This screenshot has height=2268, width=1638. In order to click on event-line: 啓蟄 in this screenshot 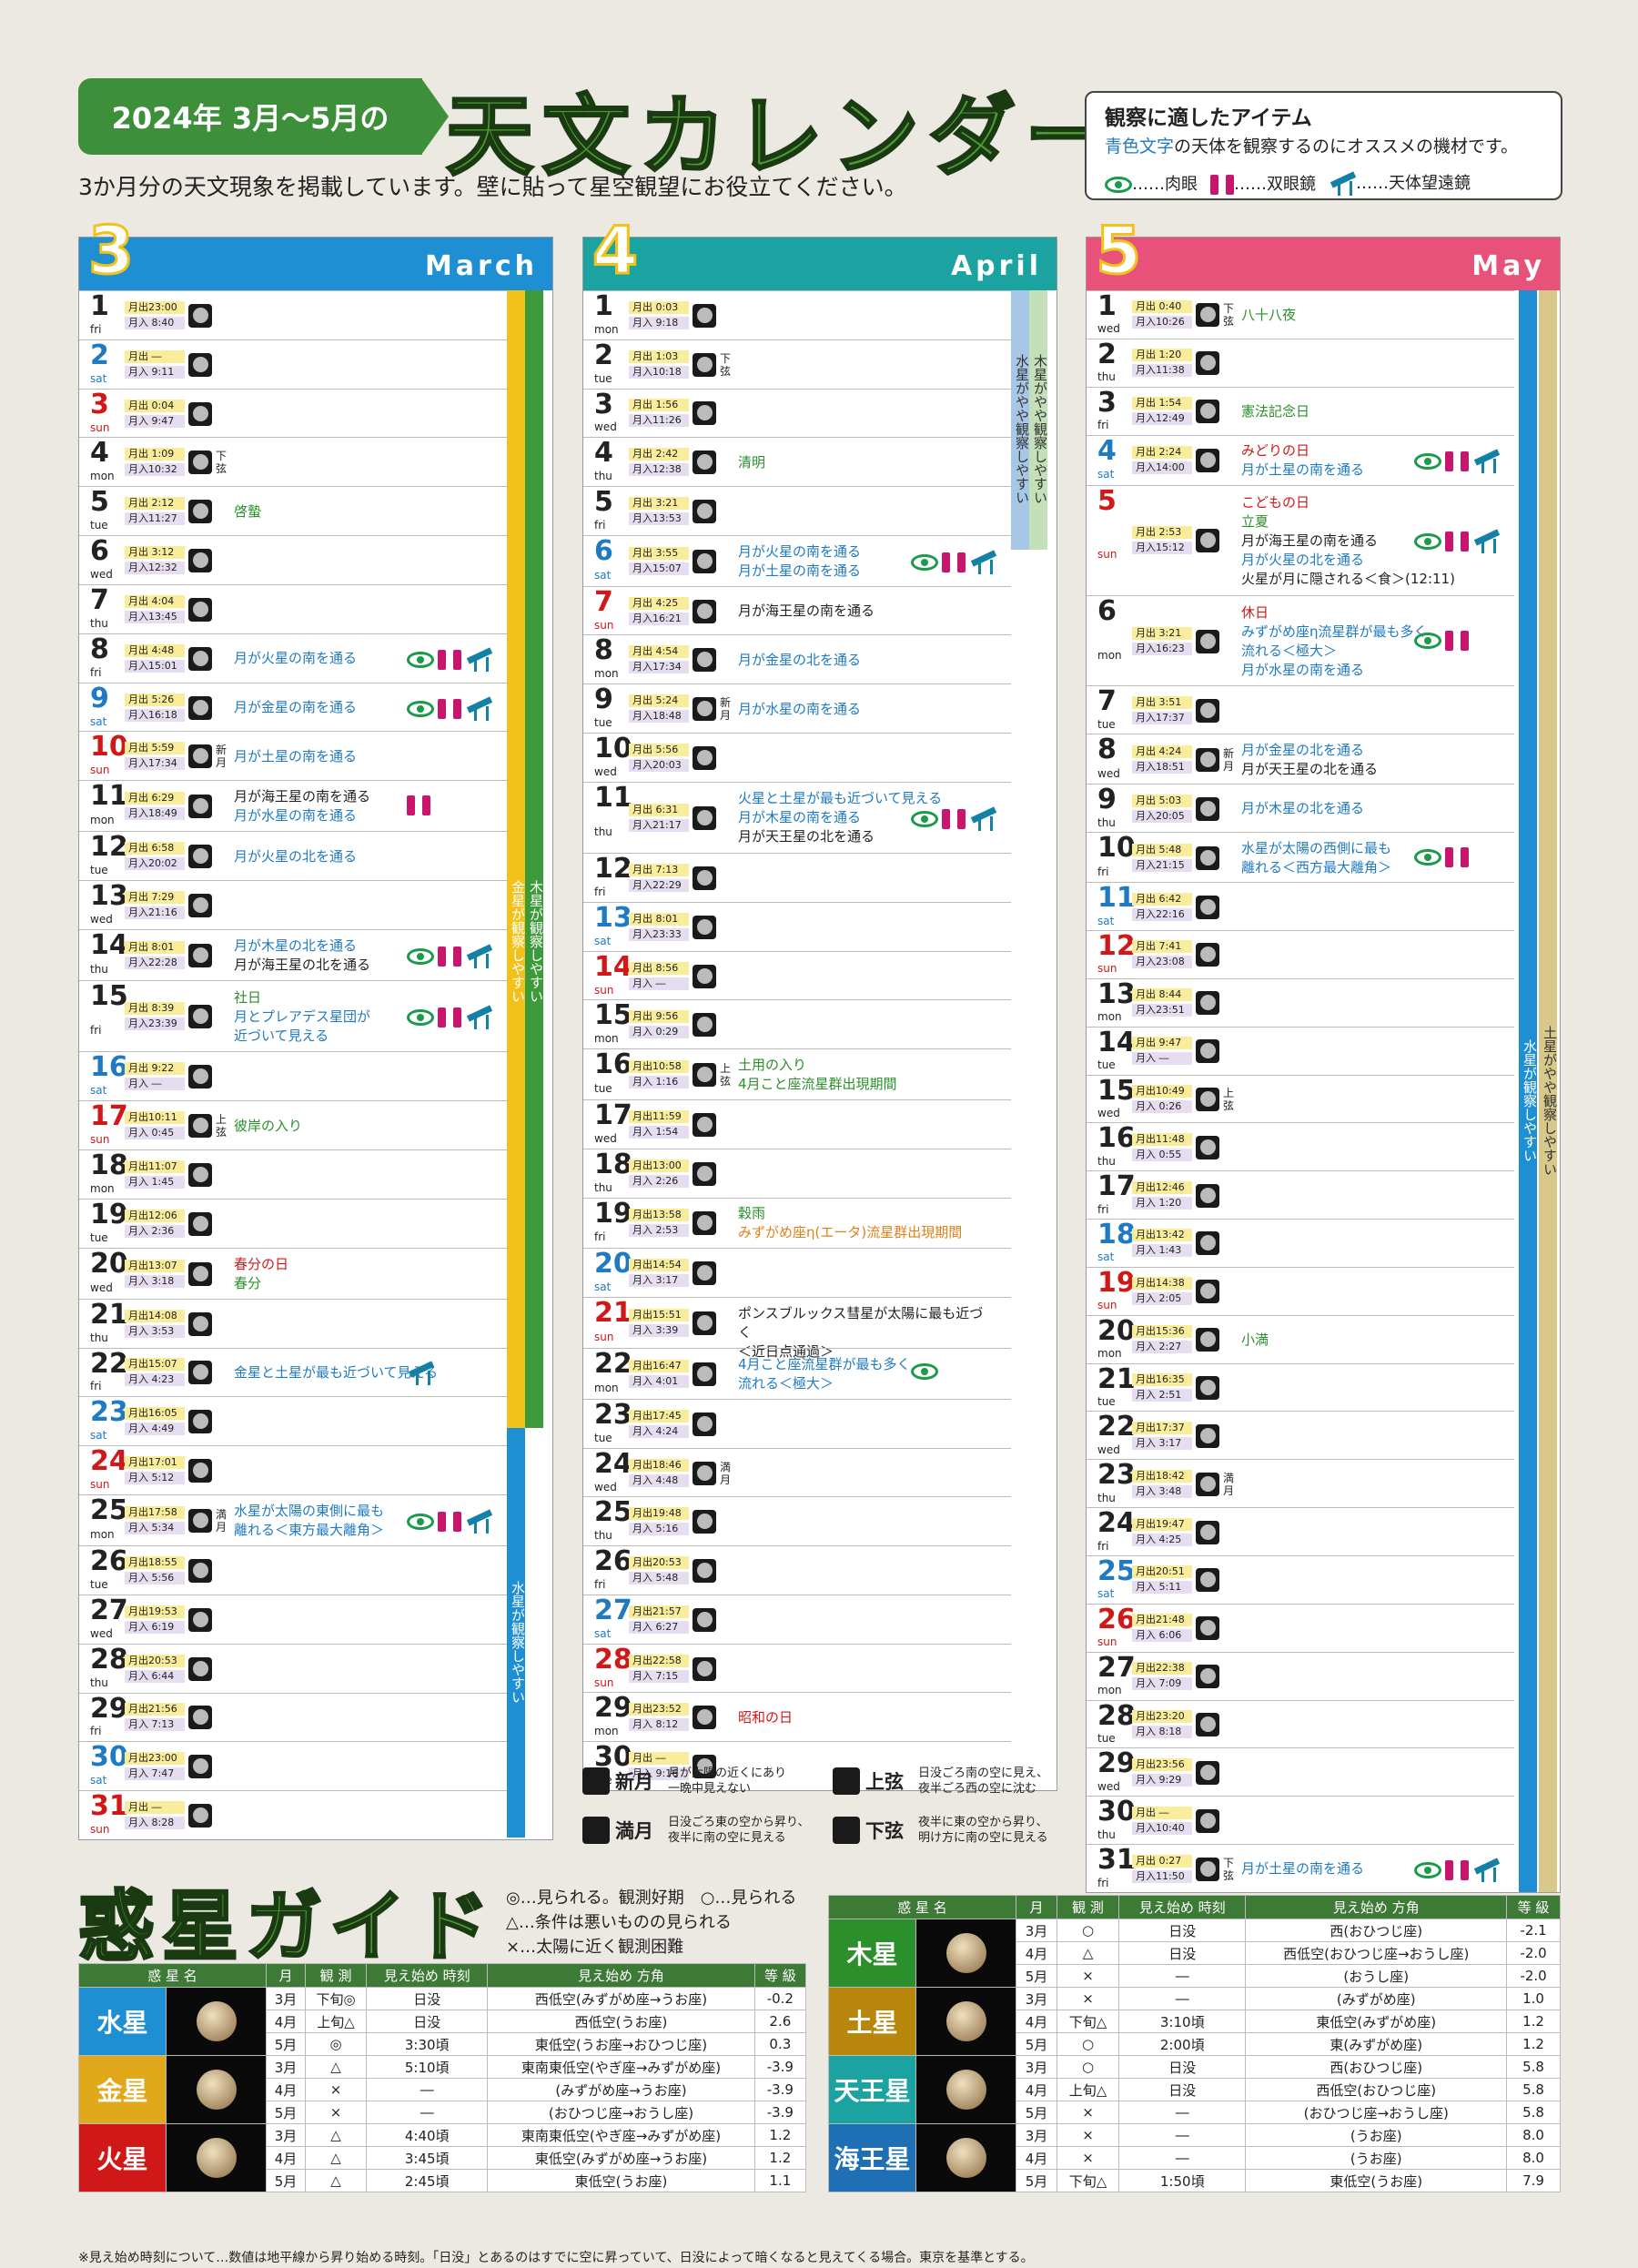, I will do `click(248, 511)`.